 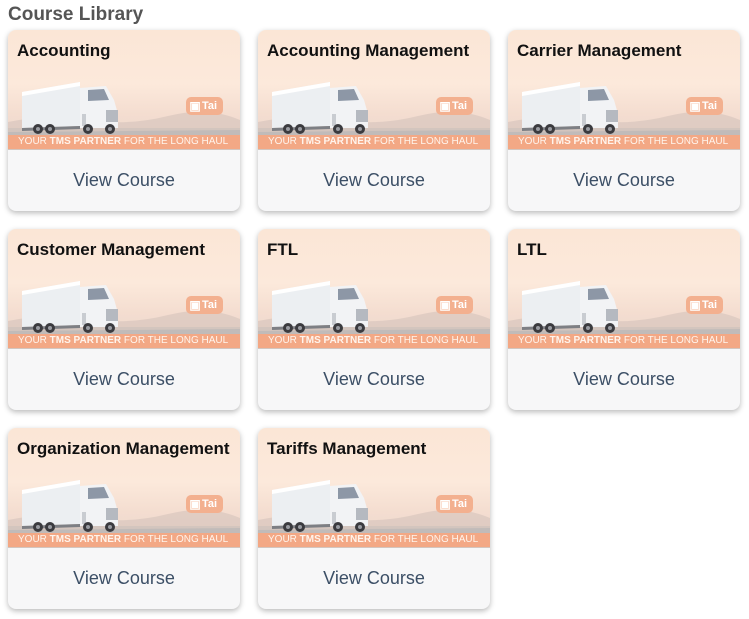 I want to click on course-title: Organization Management, so click(x=123, y=448).